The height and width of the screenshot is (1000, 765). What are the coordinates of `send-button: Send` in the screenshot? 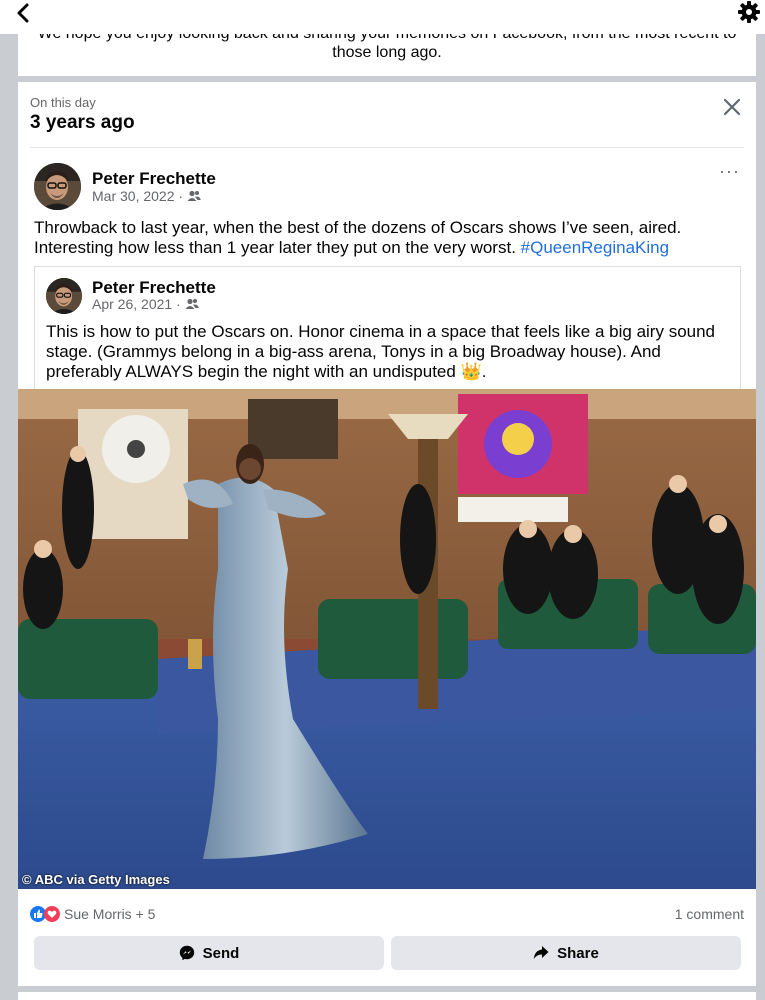 It's located at (209, 953).